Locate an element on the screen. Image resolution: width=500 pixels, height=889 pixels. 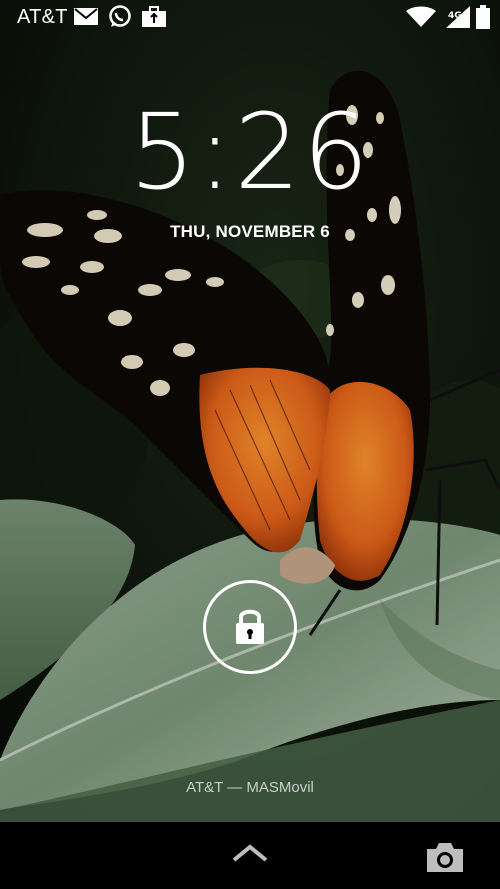
status-bar: AT&T 4G is located at coordinates (250, 18).